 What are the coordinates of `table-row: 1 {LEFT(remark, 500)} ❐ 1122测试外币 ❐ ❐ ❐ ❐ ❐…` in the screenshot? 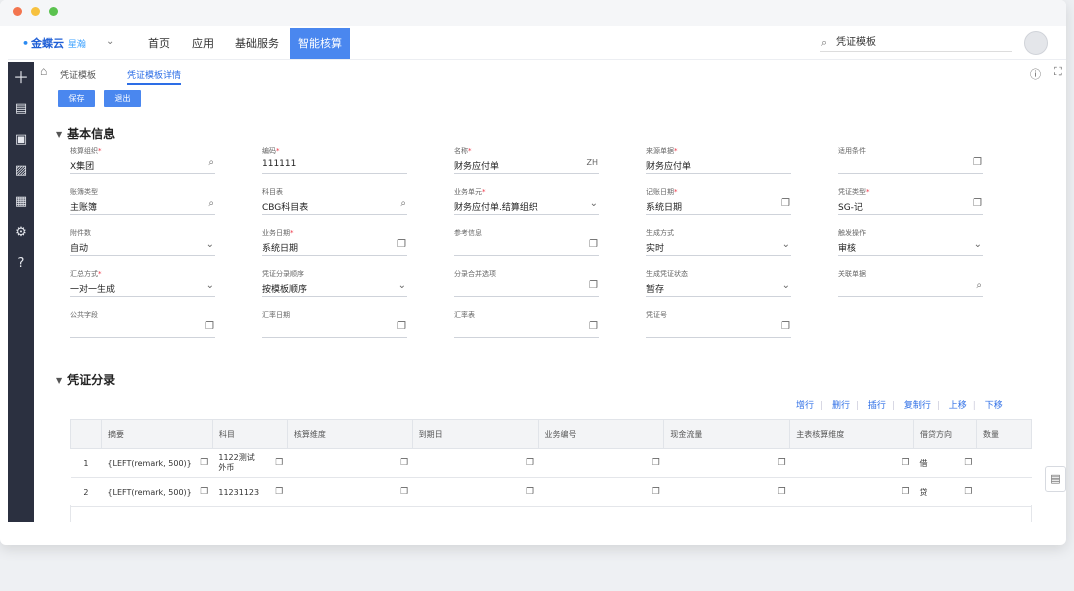 It's located at (551, 463).